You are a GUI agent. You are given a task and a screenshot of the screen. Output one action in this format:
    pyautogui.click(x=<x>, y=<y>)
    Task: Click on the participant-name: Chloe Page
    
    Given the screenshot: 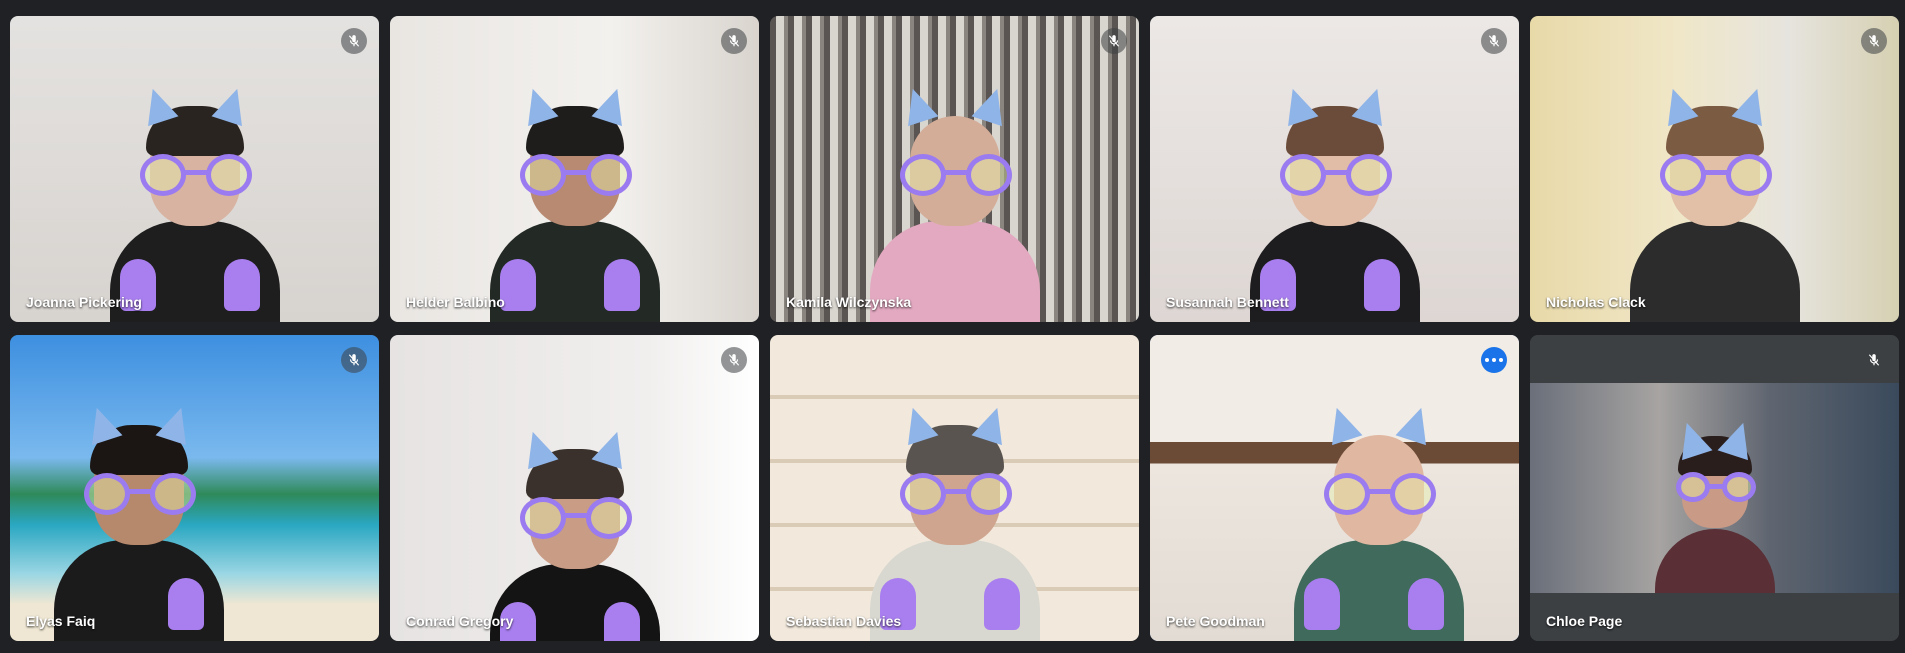 What is the action you would take?
    pyautogui.click(x=1584, y=621)
    